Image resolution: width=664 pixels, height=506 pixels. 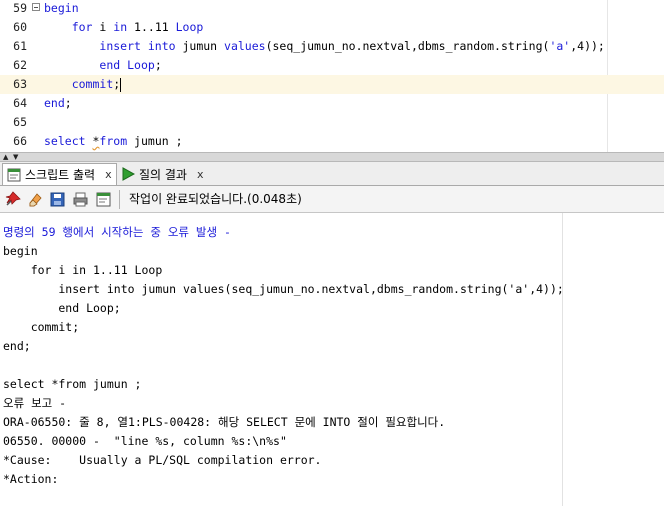 What do you see at coordinates (36, 7) in the screenshot?
I see `fold-collapse-icon` at bounding box center [36, 7].